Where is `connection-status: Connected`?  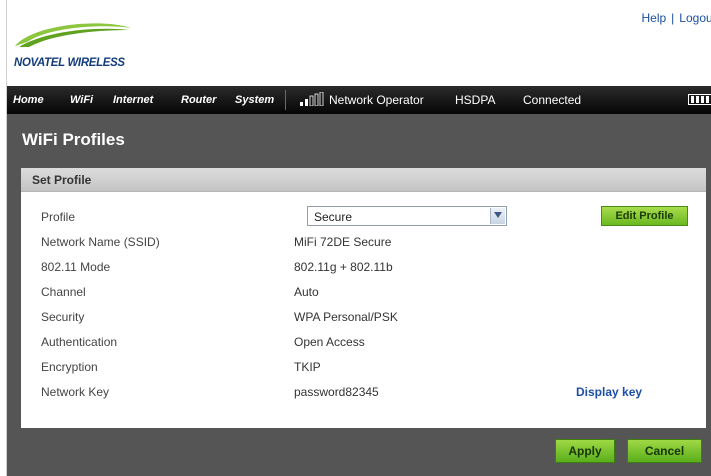
connection-status: Connected is located at coordinates (552, 100).